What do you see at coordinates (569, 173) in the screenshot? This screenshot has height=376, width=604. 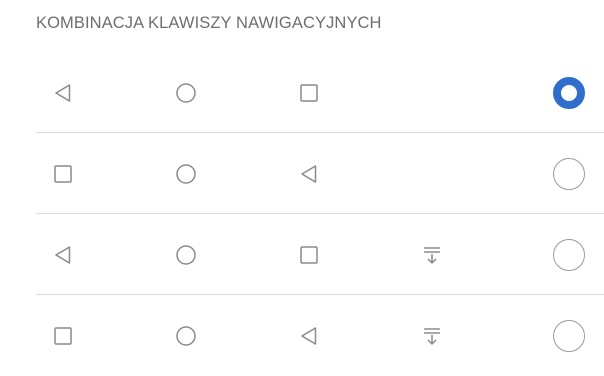 I see `option-2-radio` at bounding box center [569, 173].